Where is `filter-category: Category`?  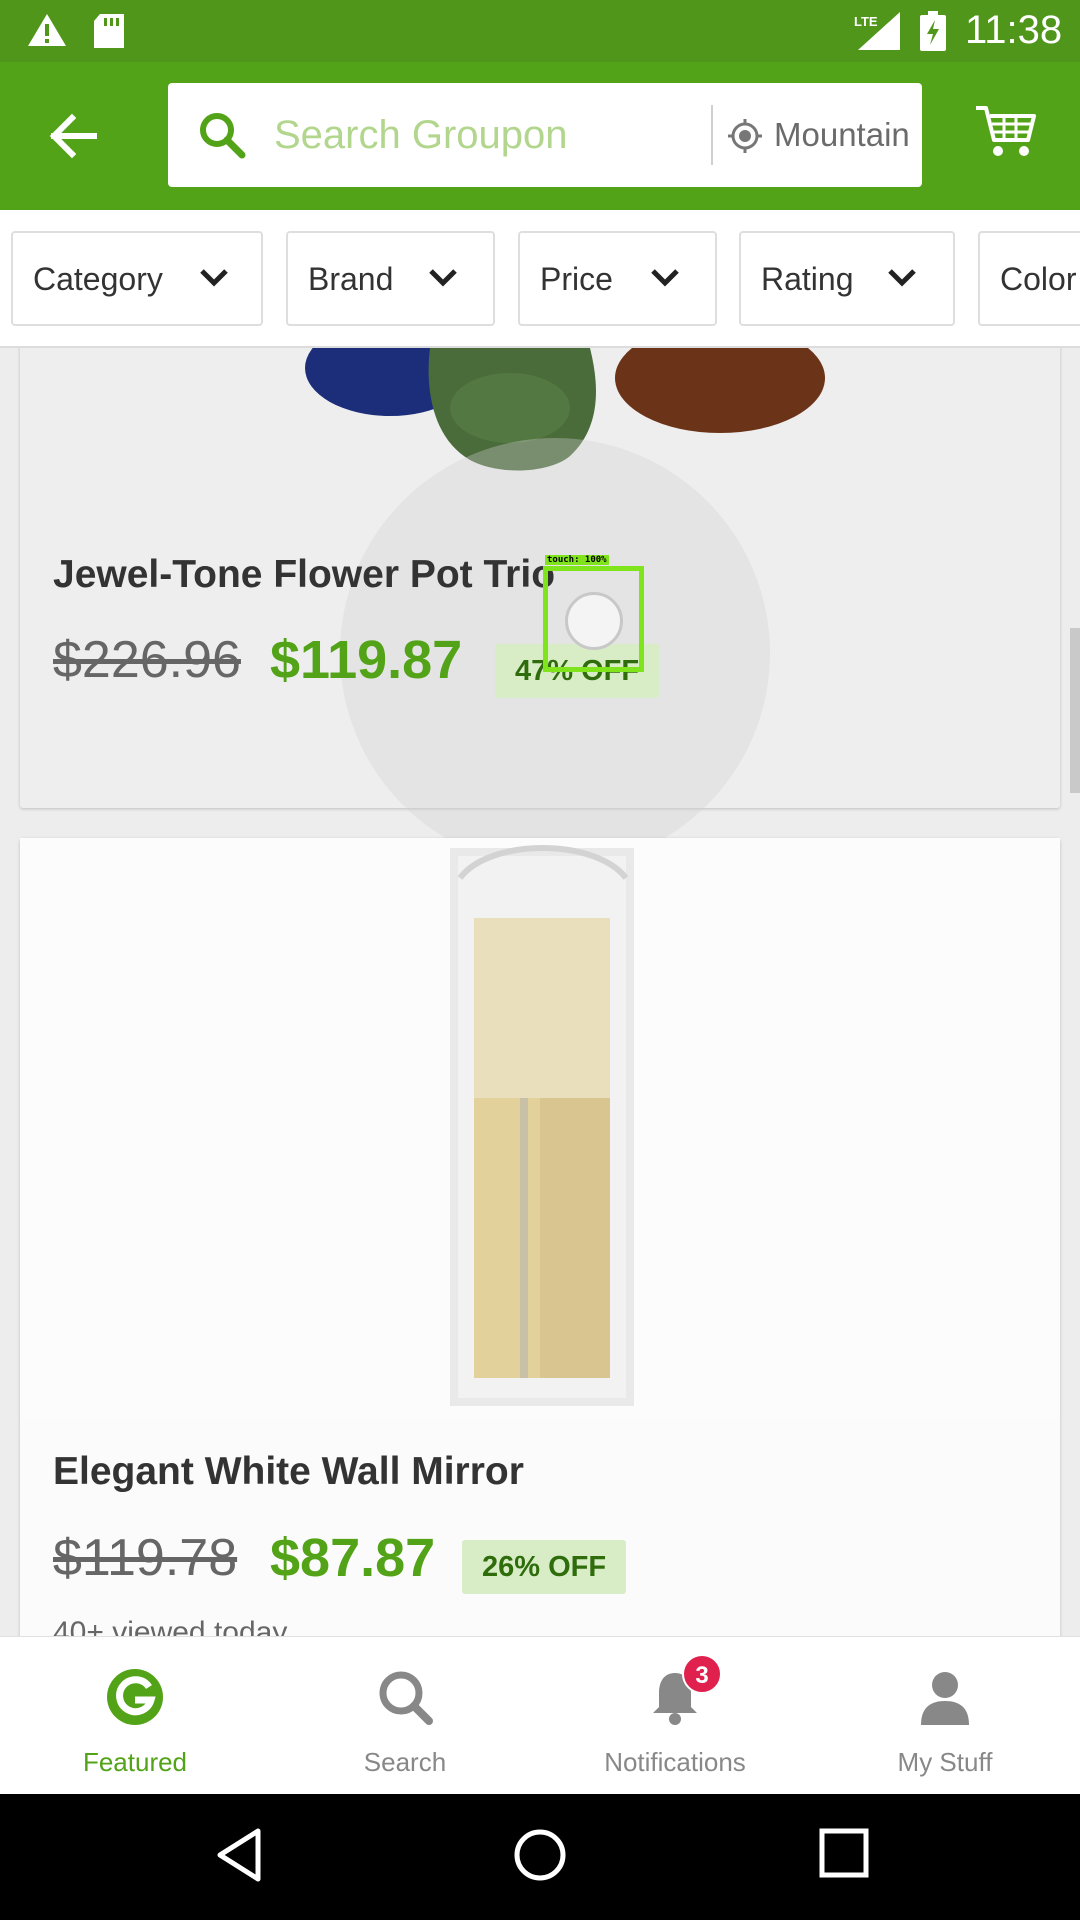 filter-category: Category is located at coordinates (137, 278).